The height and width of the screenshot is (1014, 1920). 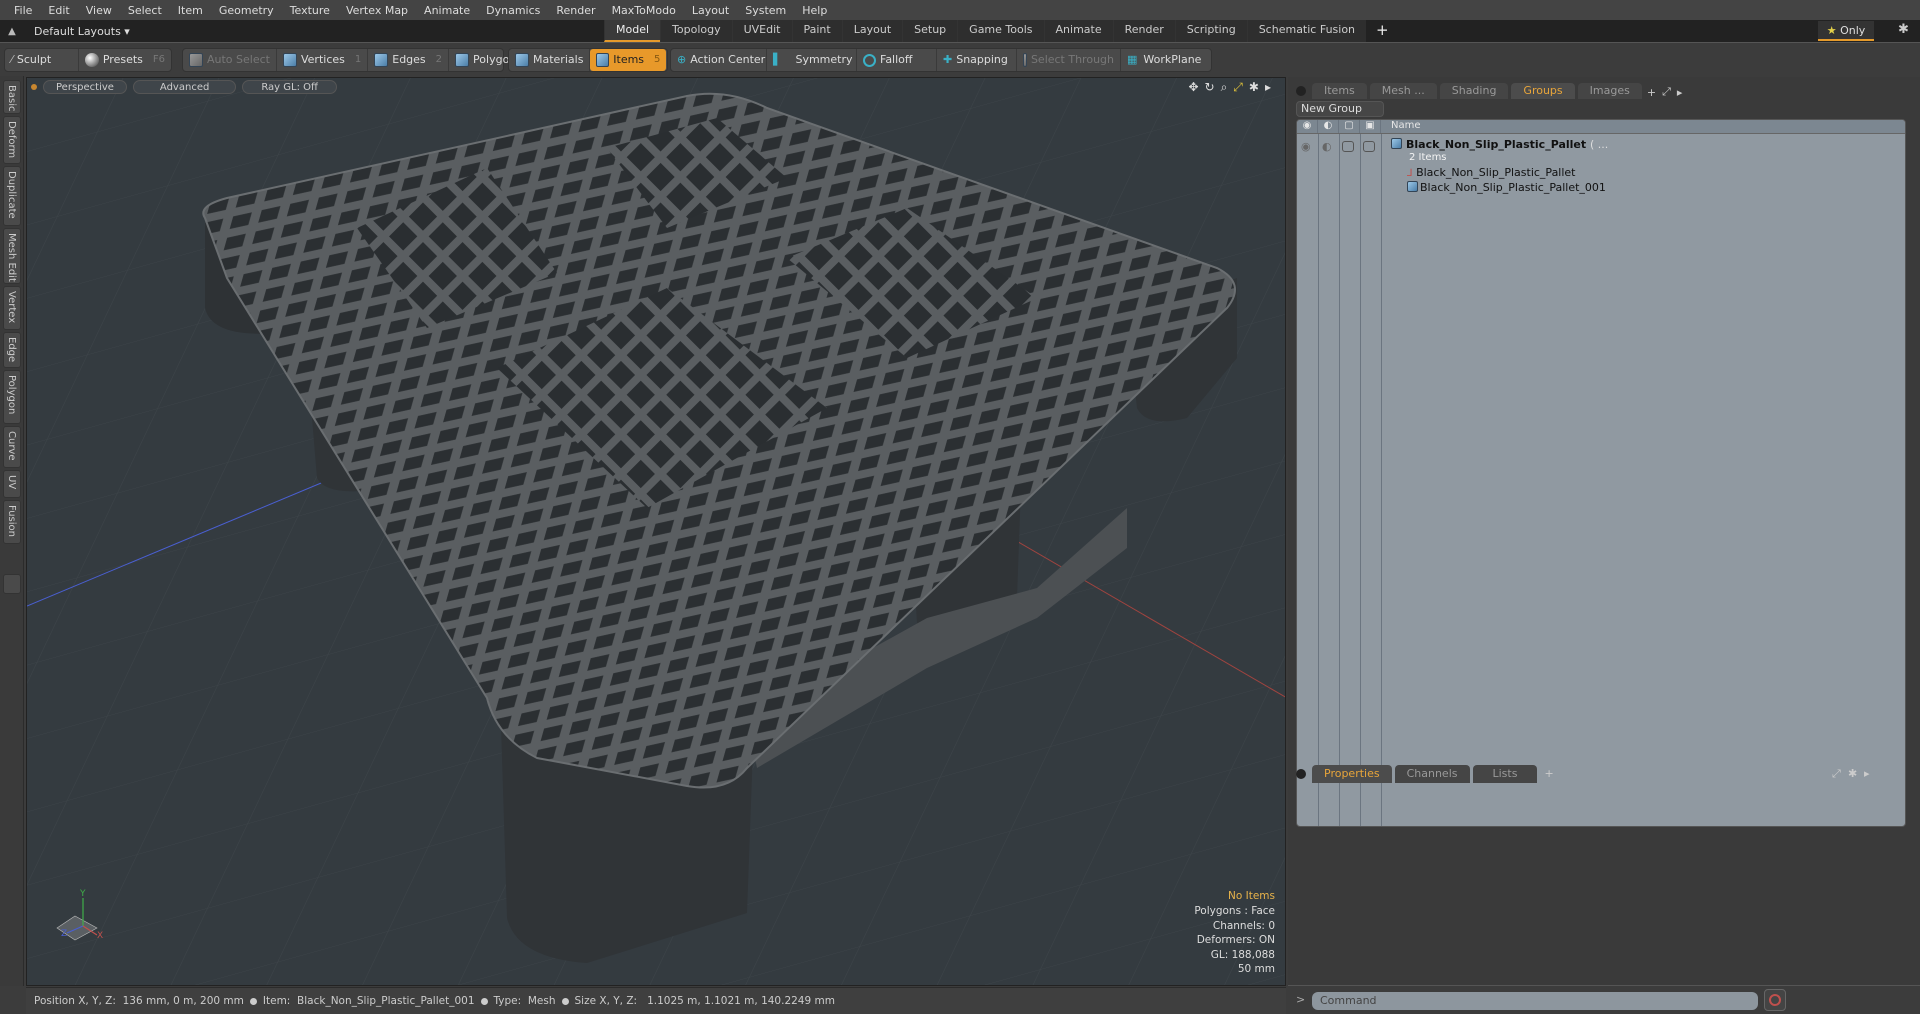 I want to click on falloff-button: Falloff, so click(x=897, y=60).